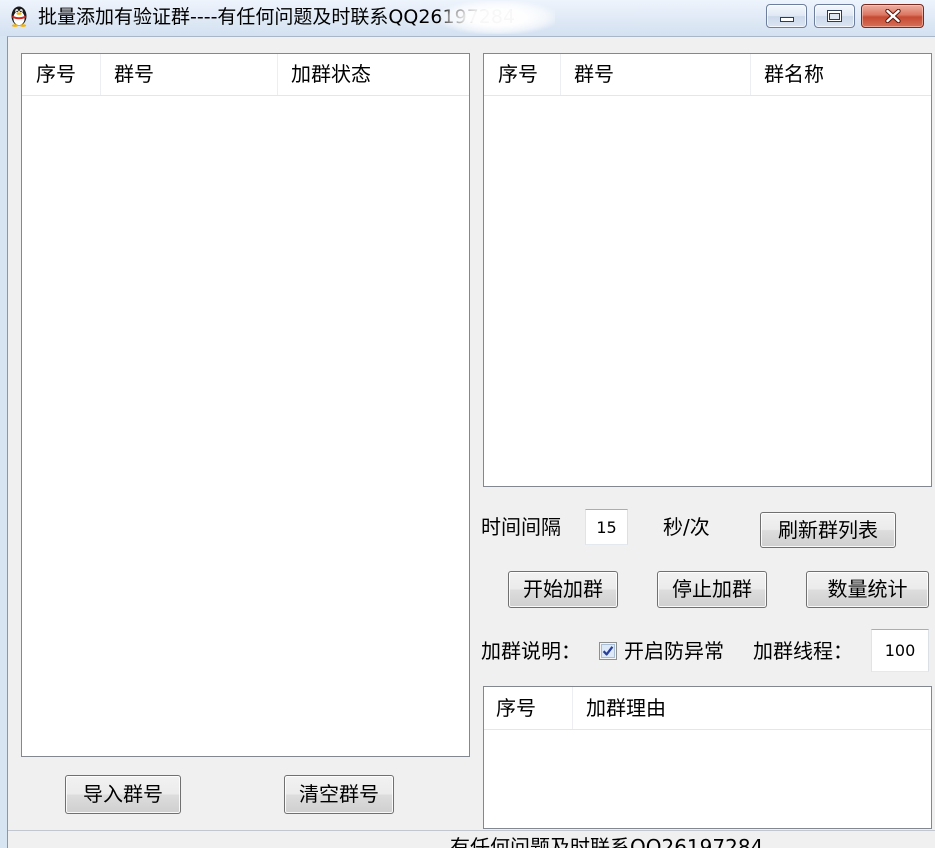 The width and height of the screenshot is (935, 848). What do you see at coordinates (563, 589) in the screenshot?
I see `start-join-button: 开始加群` at bounding box center [563, 589].